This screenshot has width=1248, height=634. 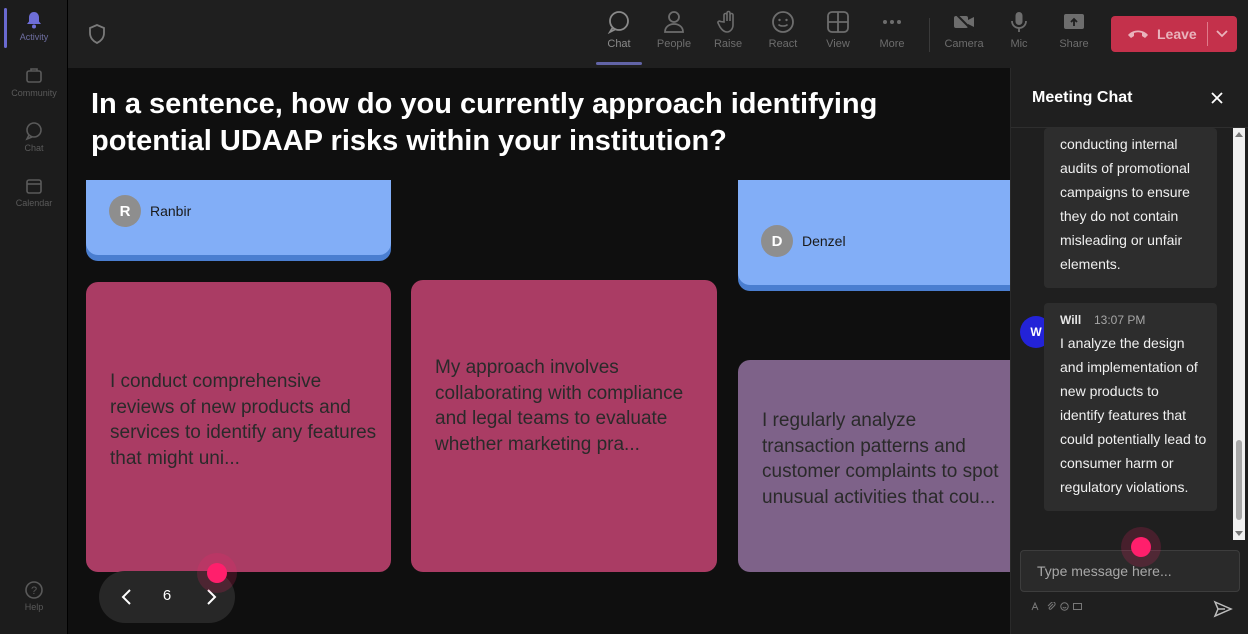 I want to click on rail-item-community: Community, so click(x=34, y=82).